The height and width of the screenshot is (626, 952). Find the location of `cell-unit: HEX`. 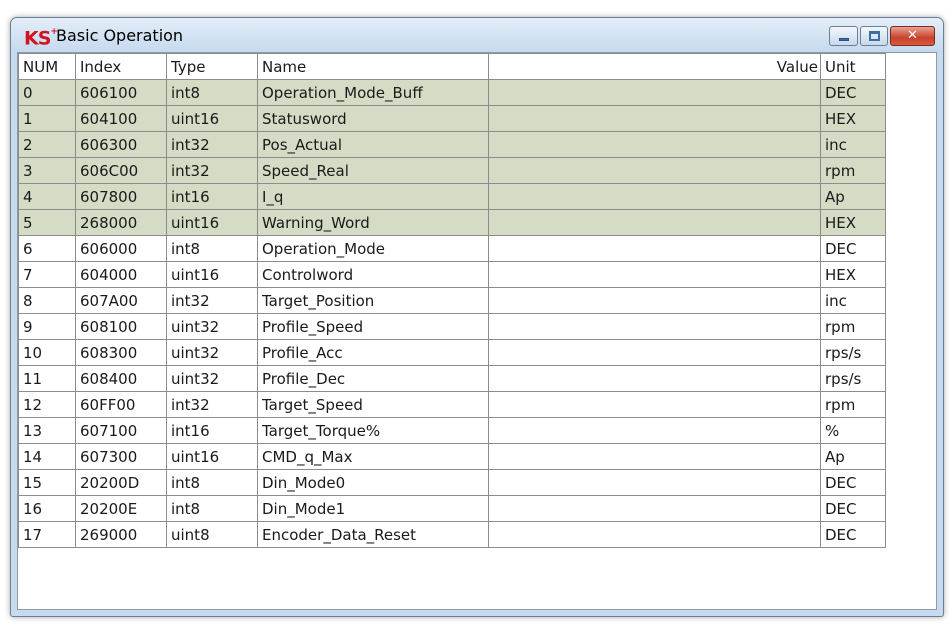

cell-unit: HEX is located at coordinates (853, 222).